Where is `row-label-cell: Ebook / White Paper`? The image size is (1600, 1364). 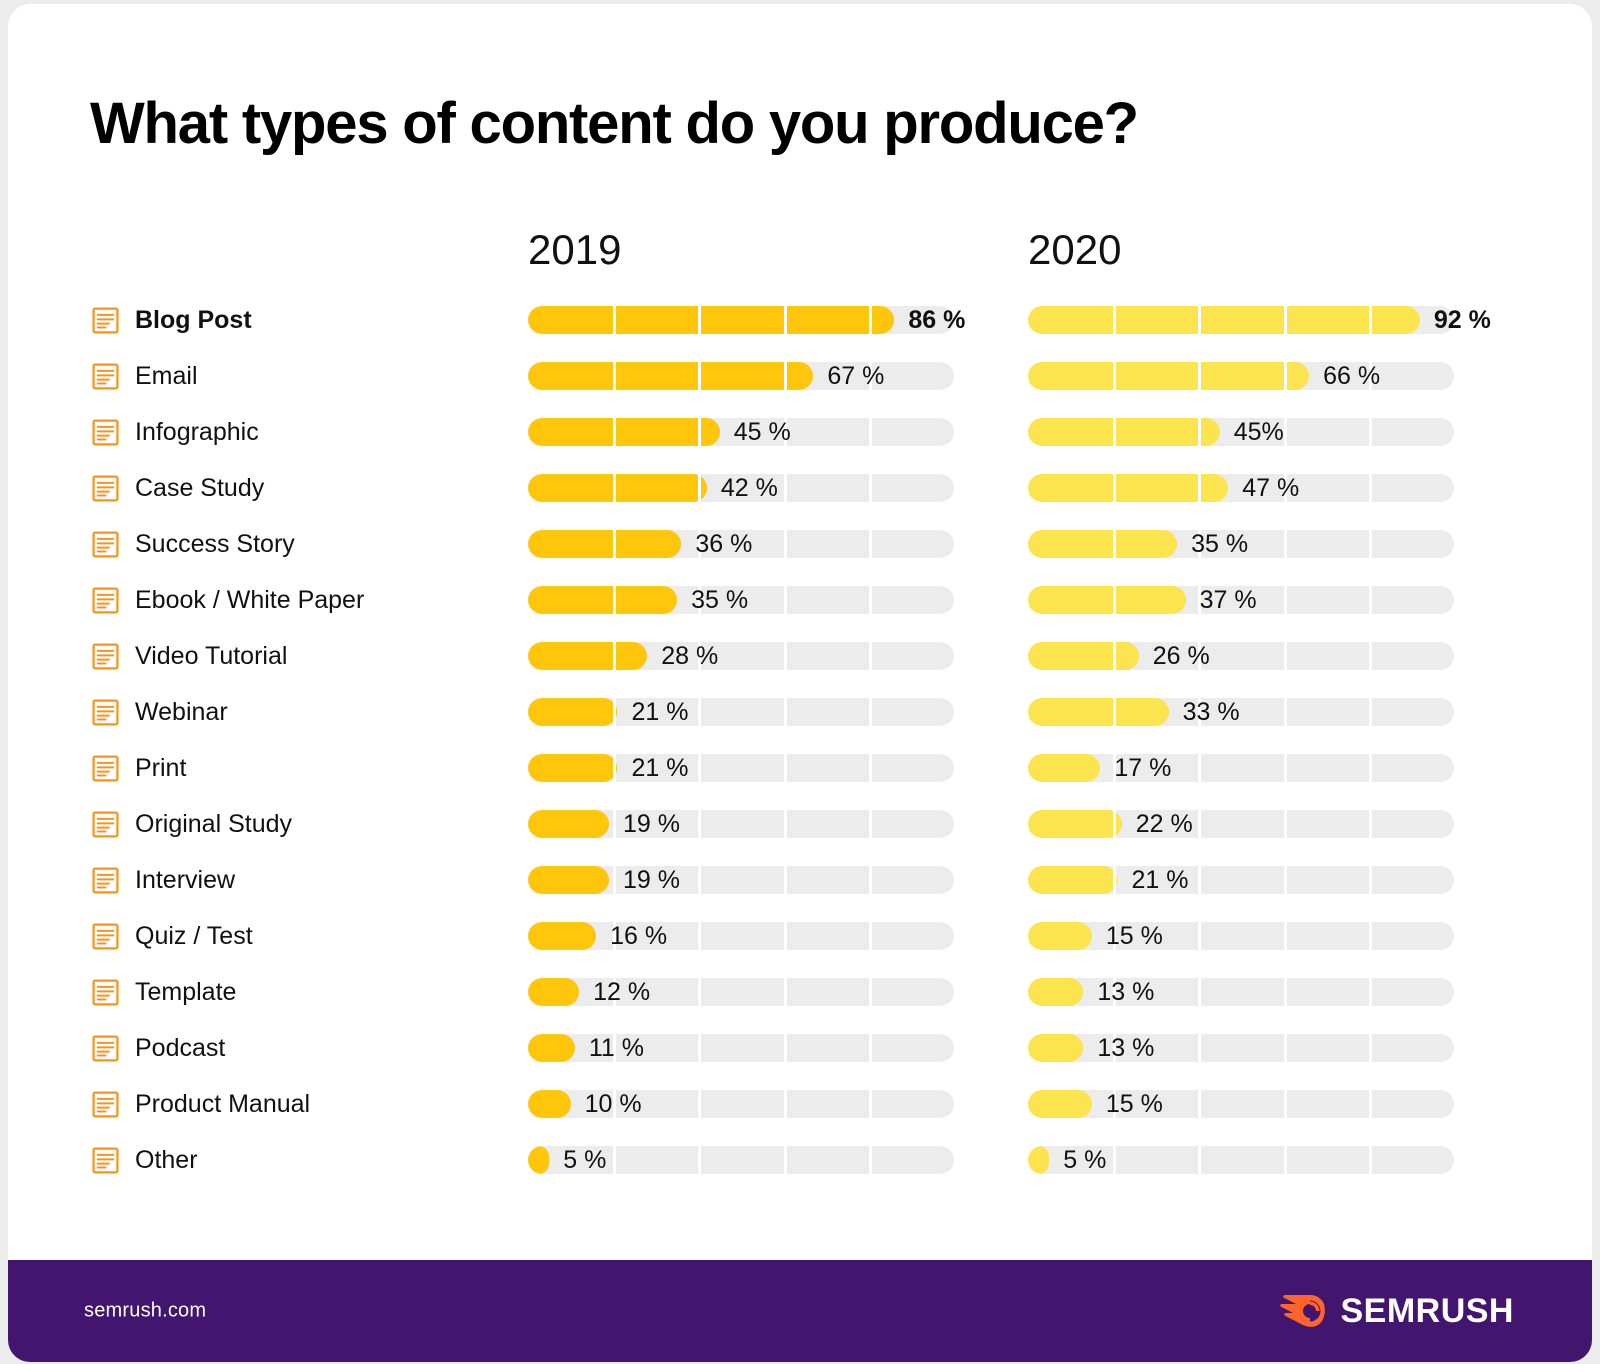 row-label-cell: Ebook / White Paper is located at coordinates (228, 600).